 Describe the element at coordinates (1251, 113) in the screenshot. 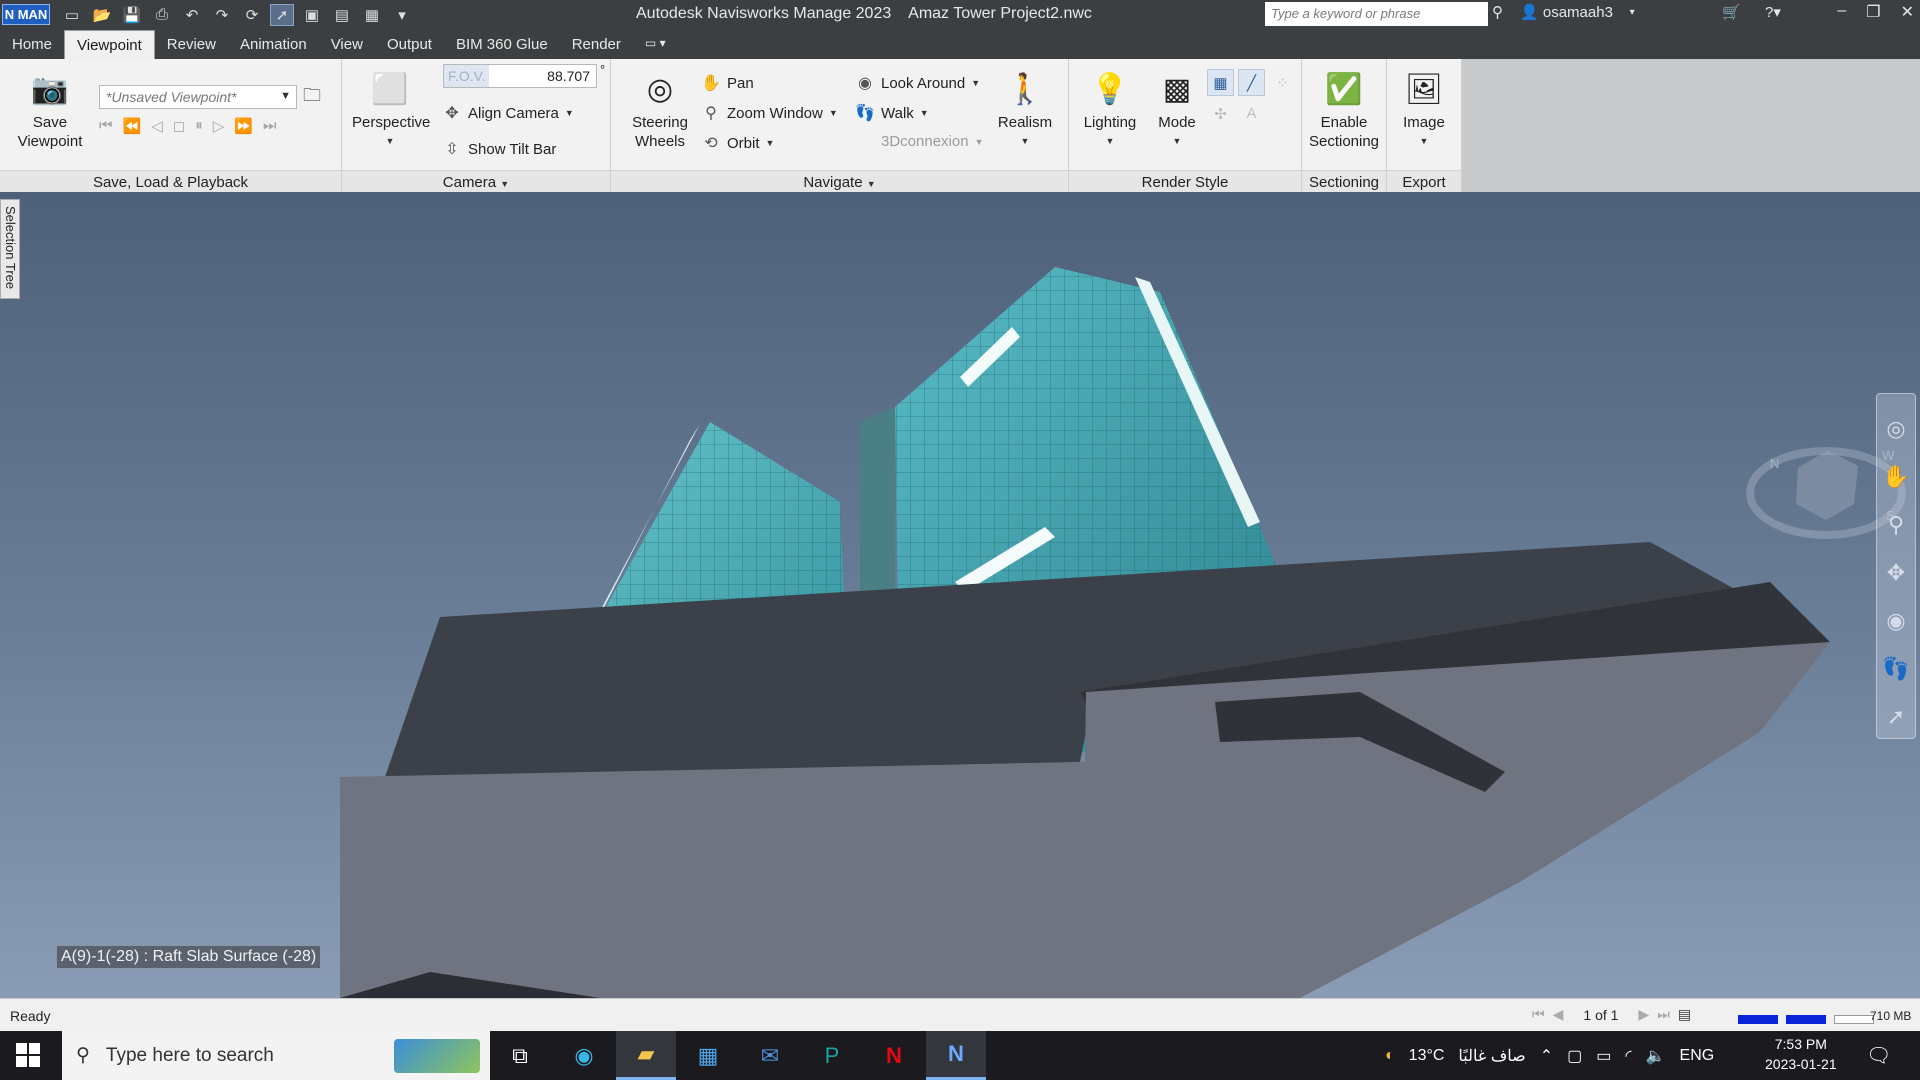

I see `text-icon: A` at that location.